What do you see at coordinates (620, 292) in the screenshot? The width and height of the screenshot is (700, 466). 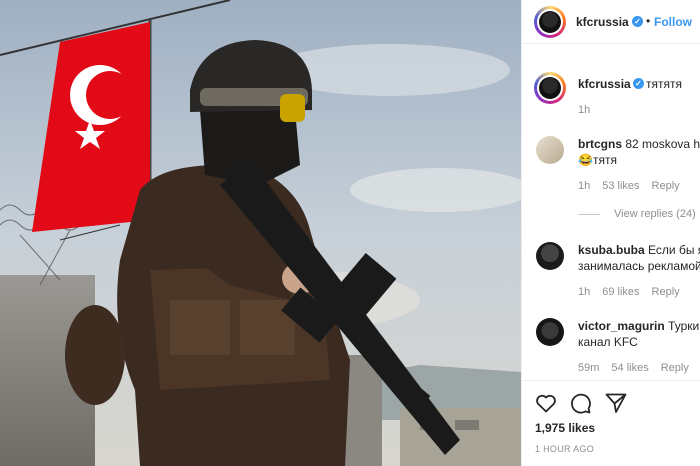 I see `comment-likes: 69 likes` at bounding box center [620, 292].